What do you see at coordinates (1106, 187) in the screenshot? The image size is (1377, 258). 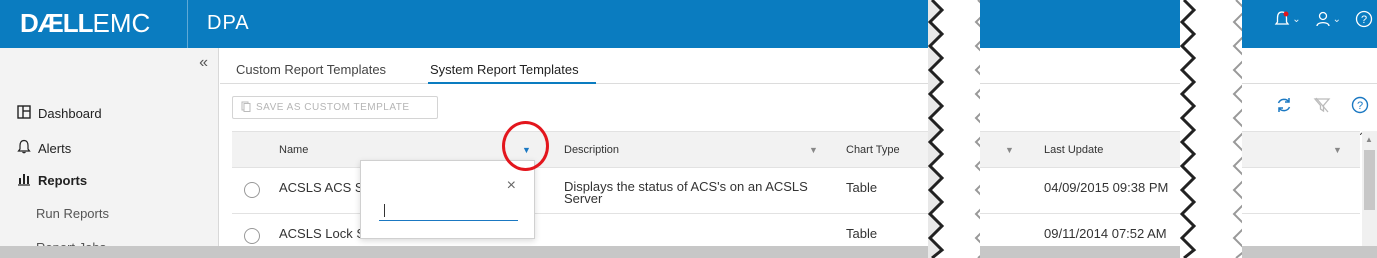 I see `row-last-update: 04/09/2015 09:38 PM` at bounding box center [1106, 187].